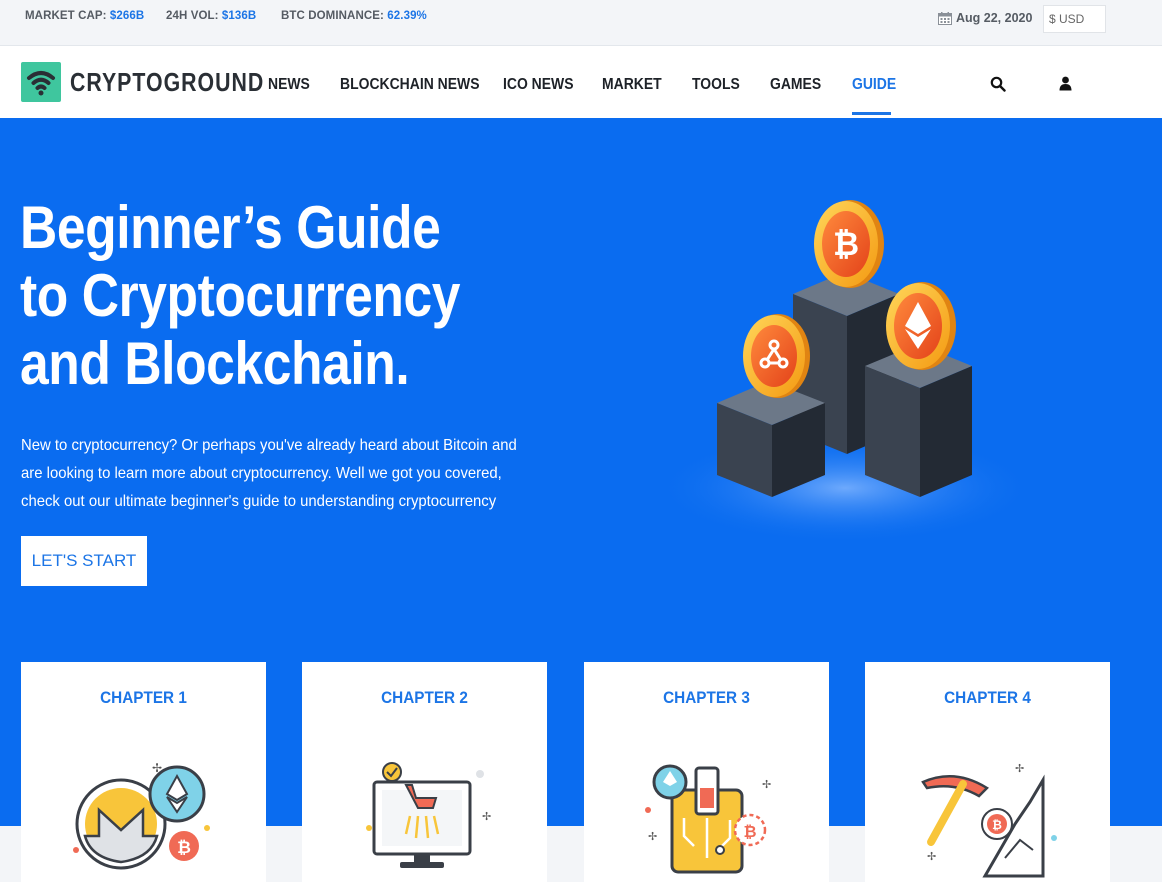  Describe the element at coordinates (66, 16) in the screenshot. I see `market-cap-label: MARKET CAP:` at that location.